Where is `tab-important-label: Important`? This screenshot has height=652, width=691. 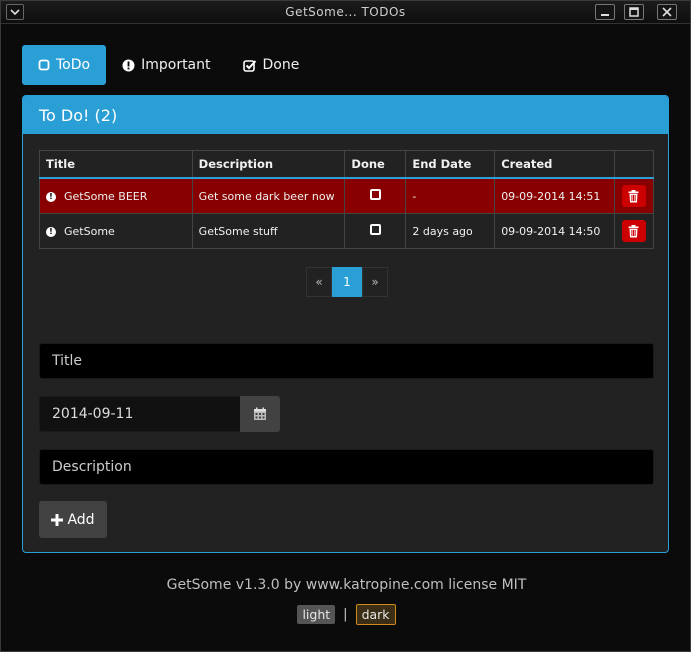 tab-important-label: Important is located at coordinates (176, 65).